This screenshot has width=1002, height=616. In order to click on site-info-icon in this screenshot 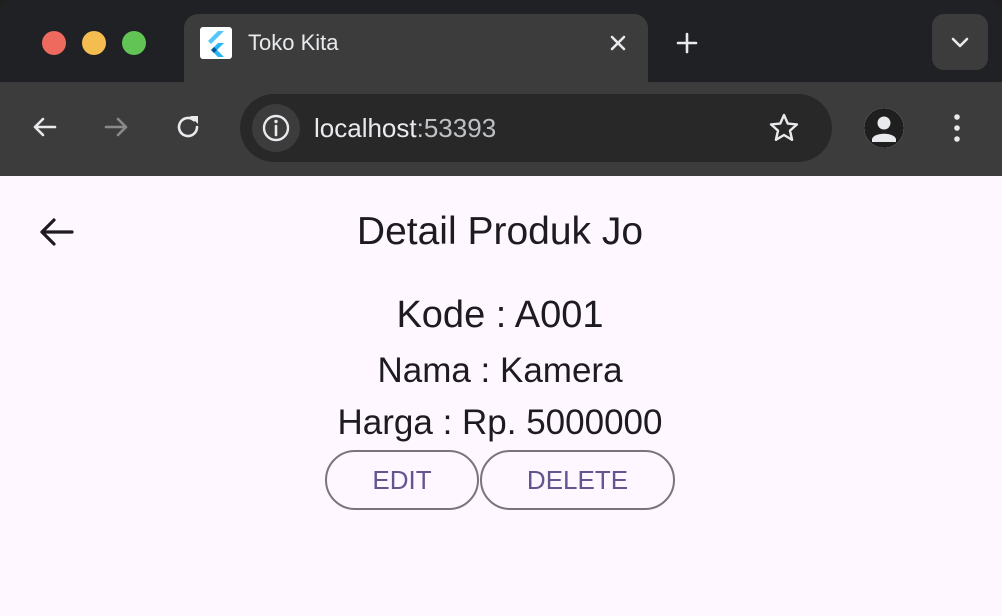, I will do `click(276, 128)`.